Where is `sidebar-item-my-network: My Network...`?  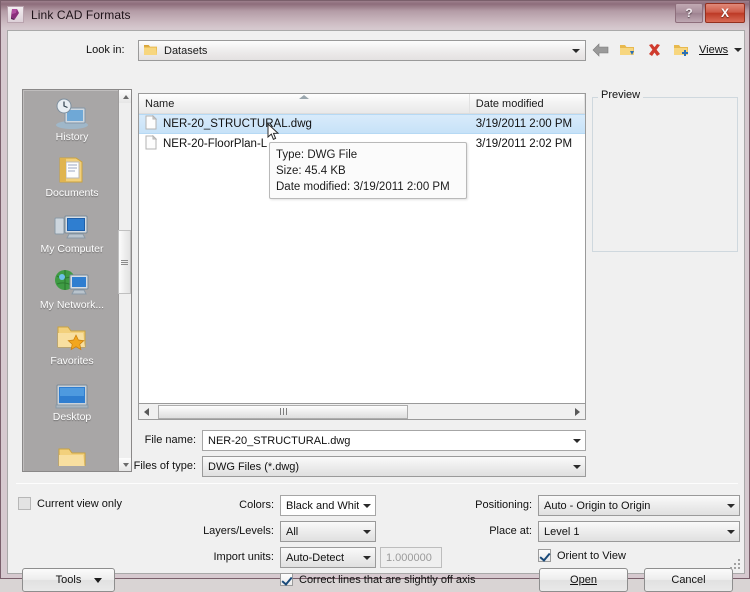
sidebar-item-my-network: My Network... is located at coordinates (72, 286).